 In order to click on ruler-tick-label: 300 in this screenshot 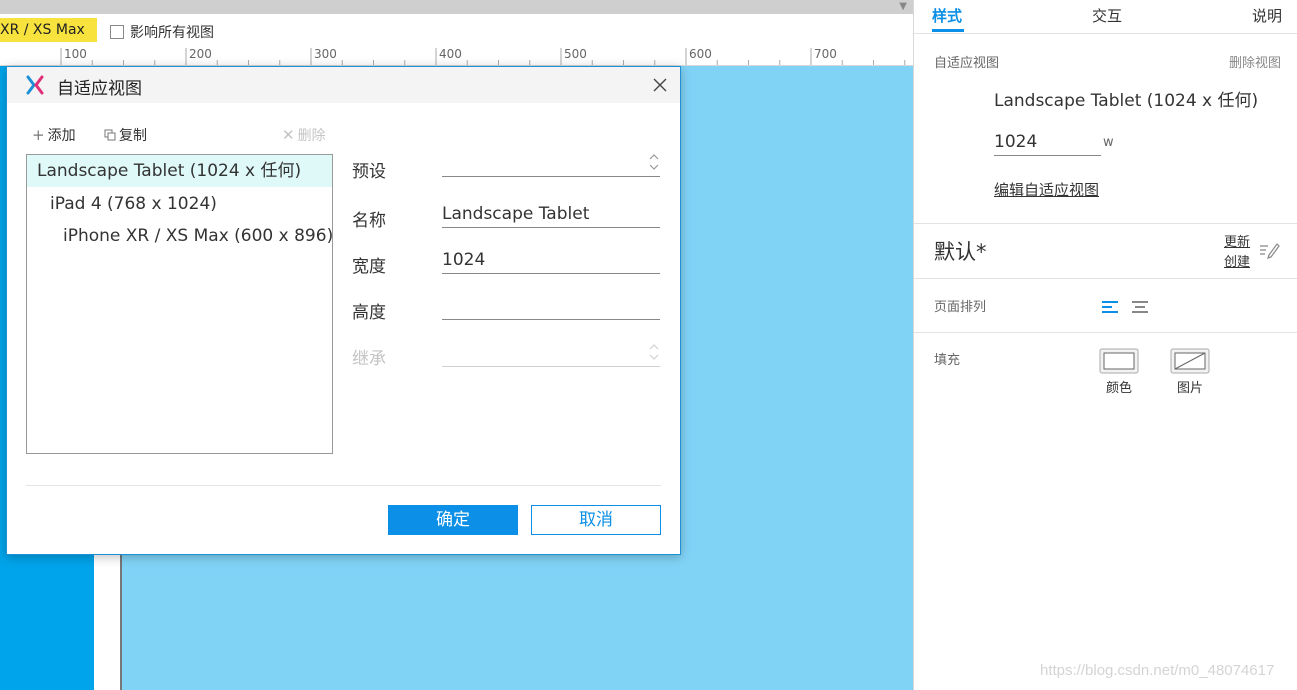, I will do `click(325, 54)`.